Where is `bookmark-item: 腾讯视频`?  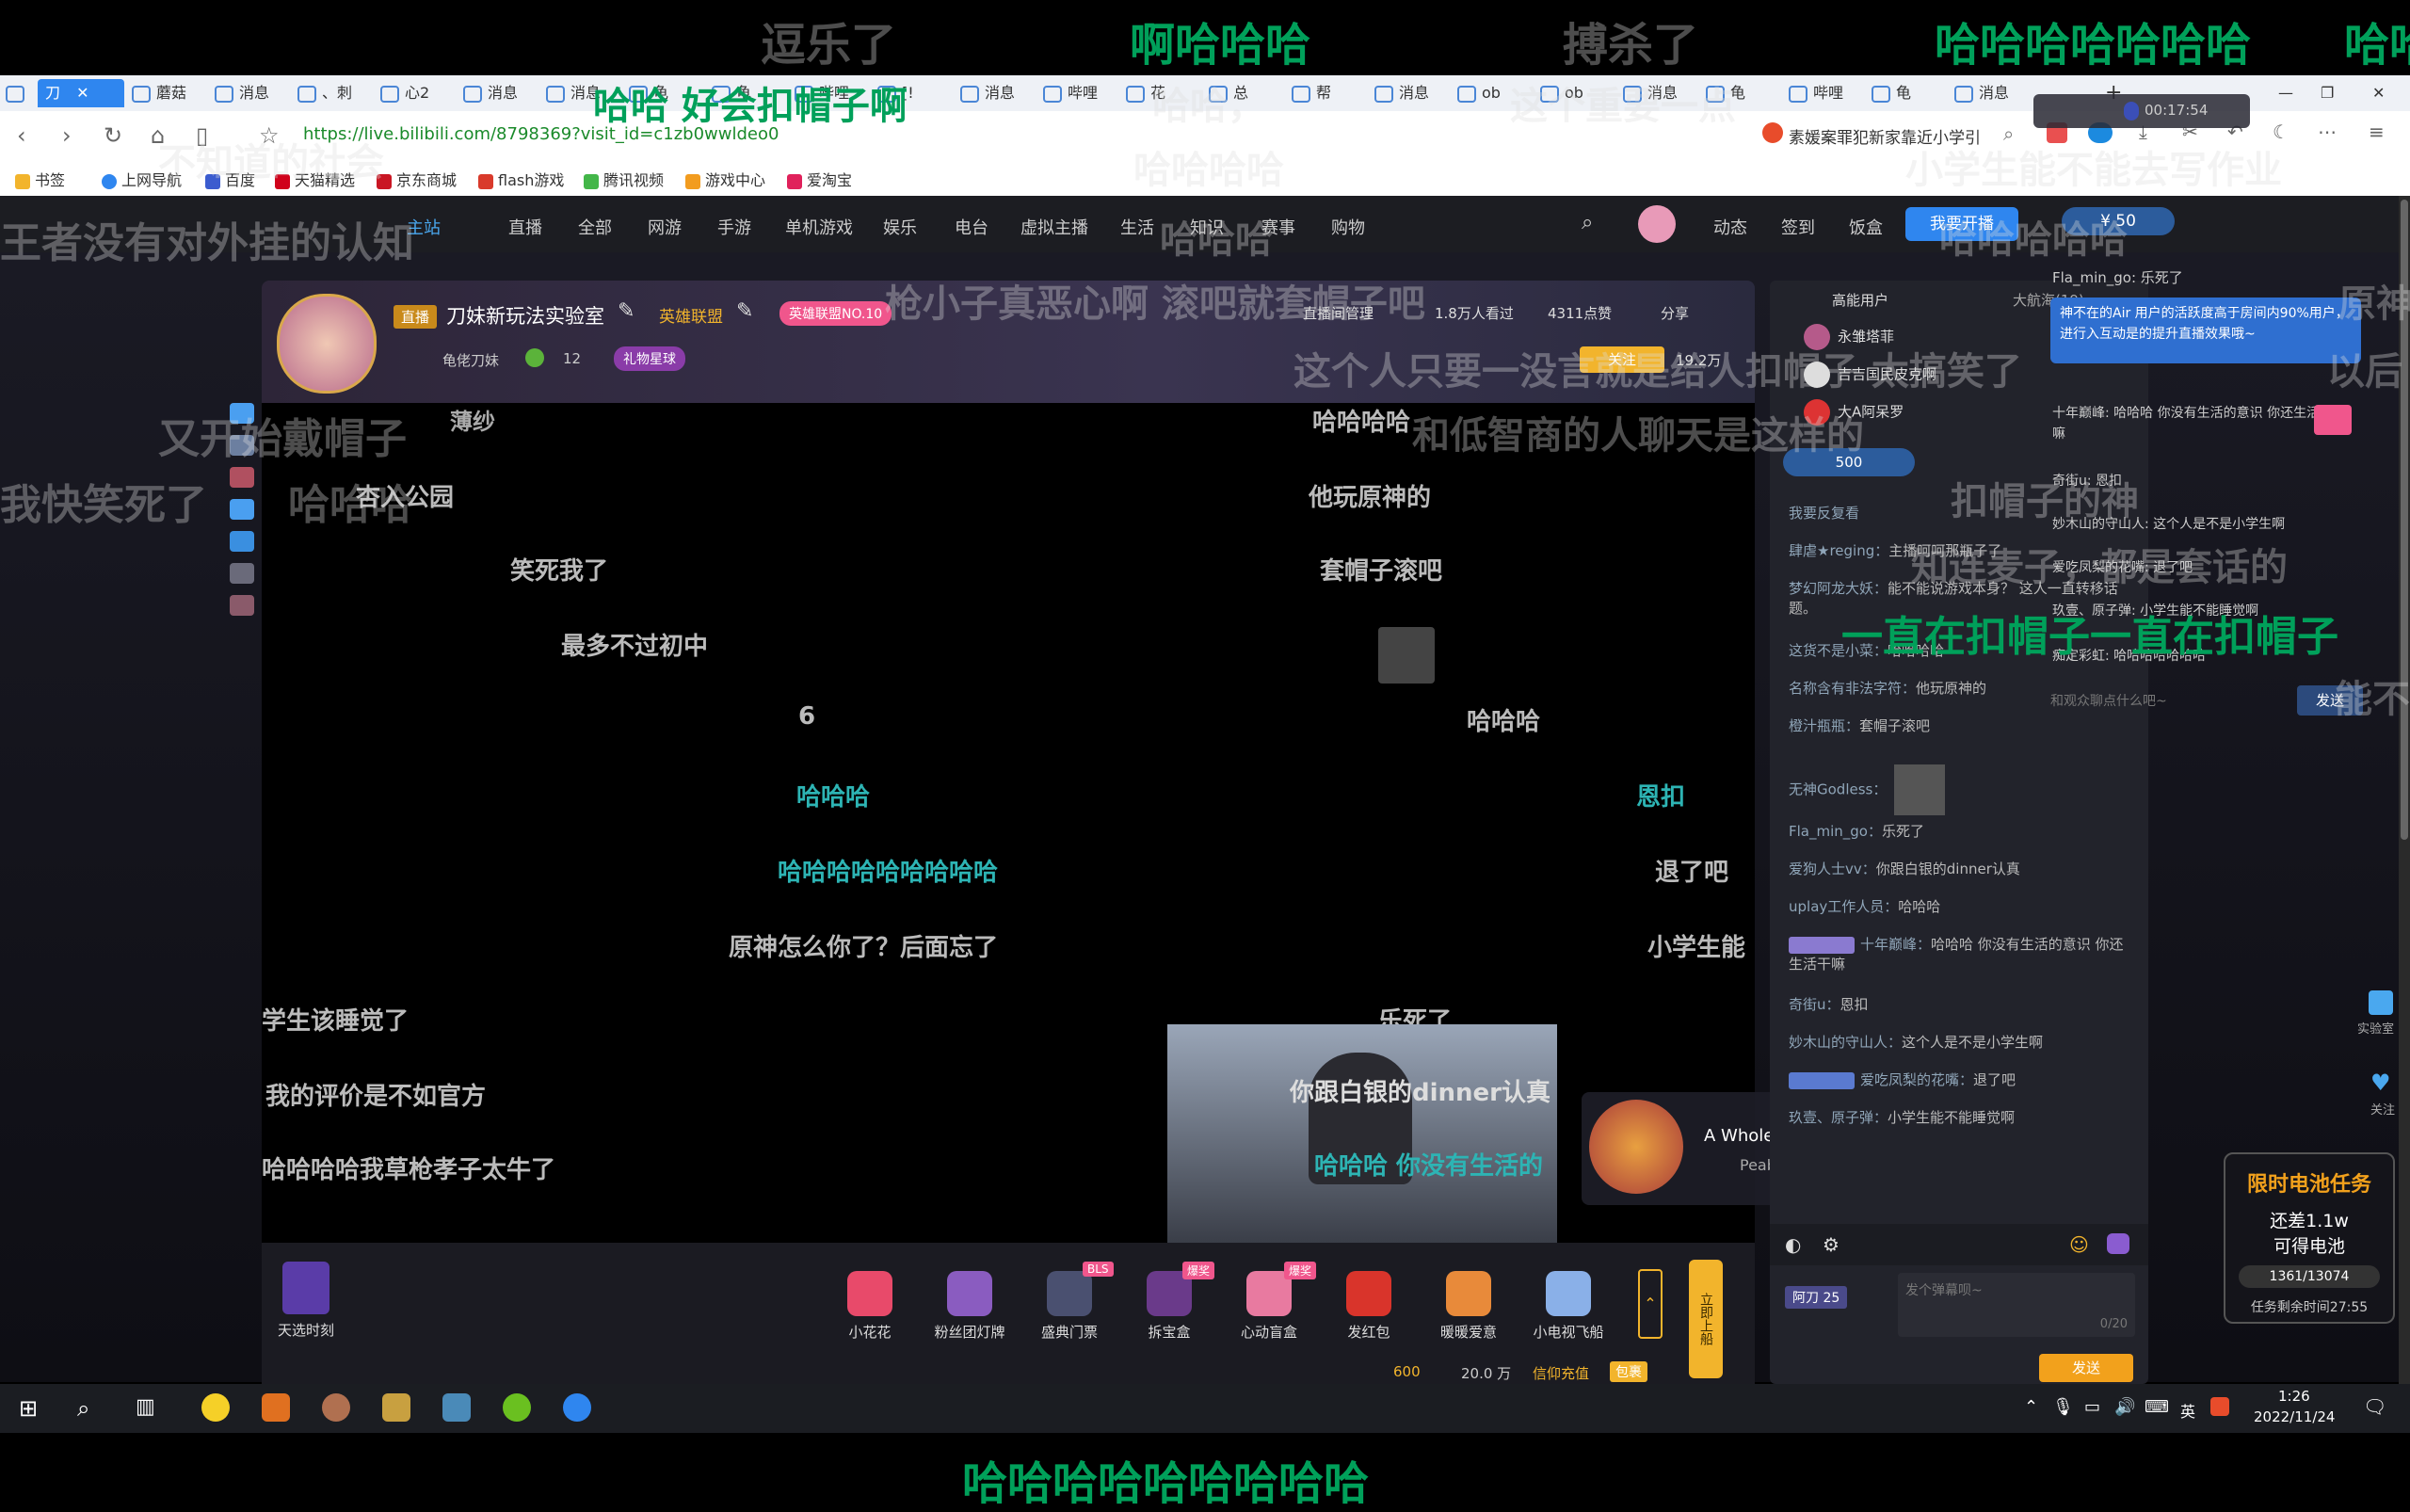 bookmark-item: 腾讯视频 is located at coordinates (624, 179).